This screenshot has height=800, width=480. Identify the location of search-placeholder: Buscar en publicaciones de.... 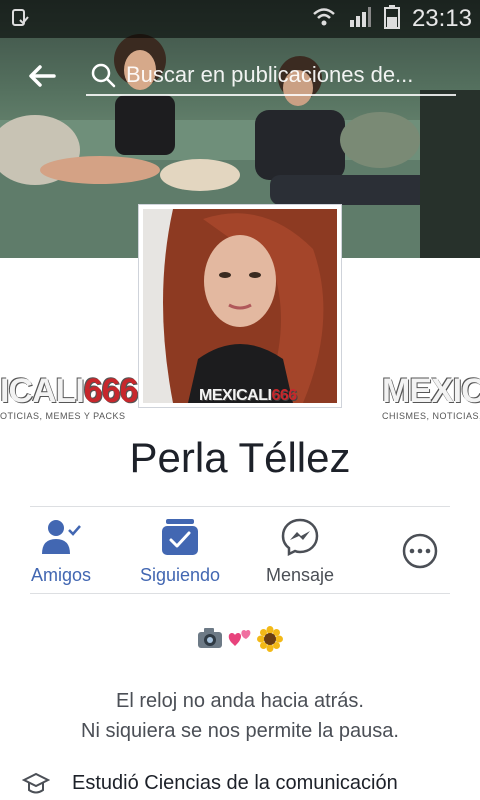
(270, 74).